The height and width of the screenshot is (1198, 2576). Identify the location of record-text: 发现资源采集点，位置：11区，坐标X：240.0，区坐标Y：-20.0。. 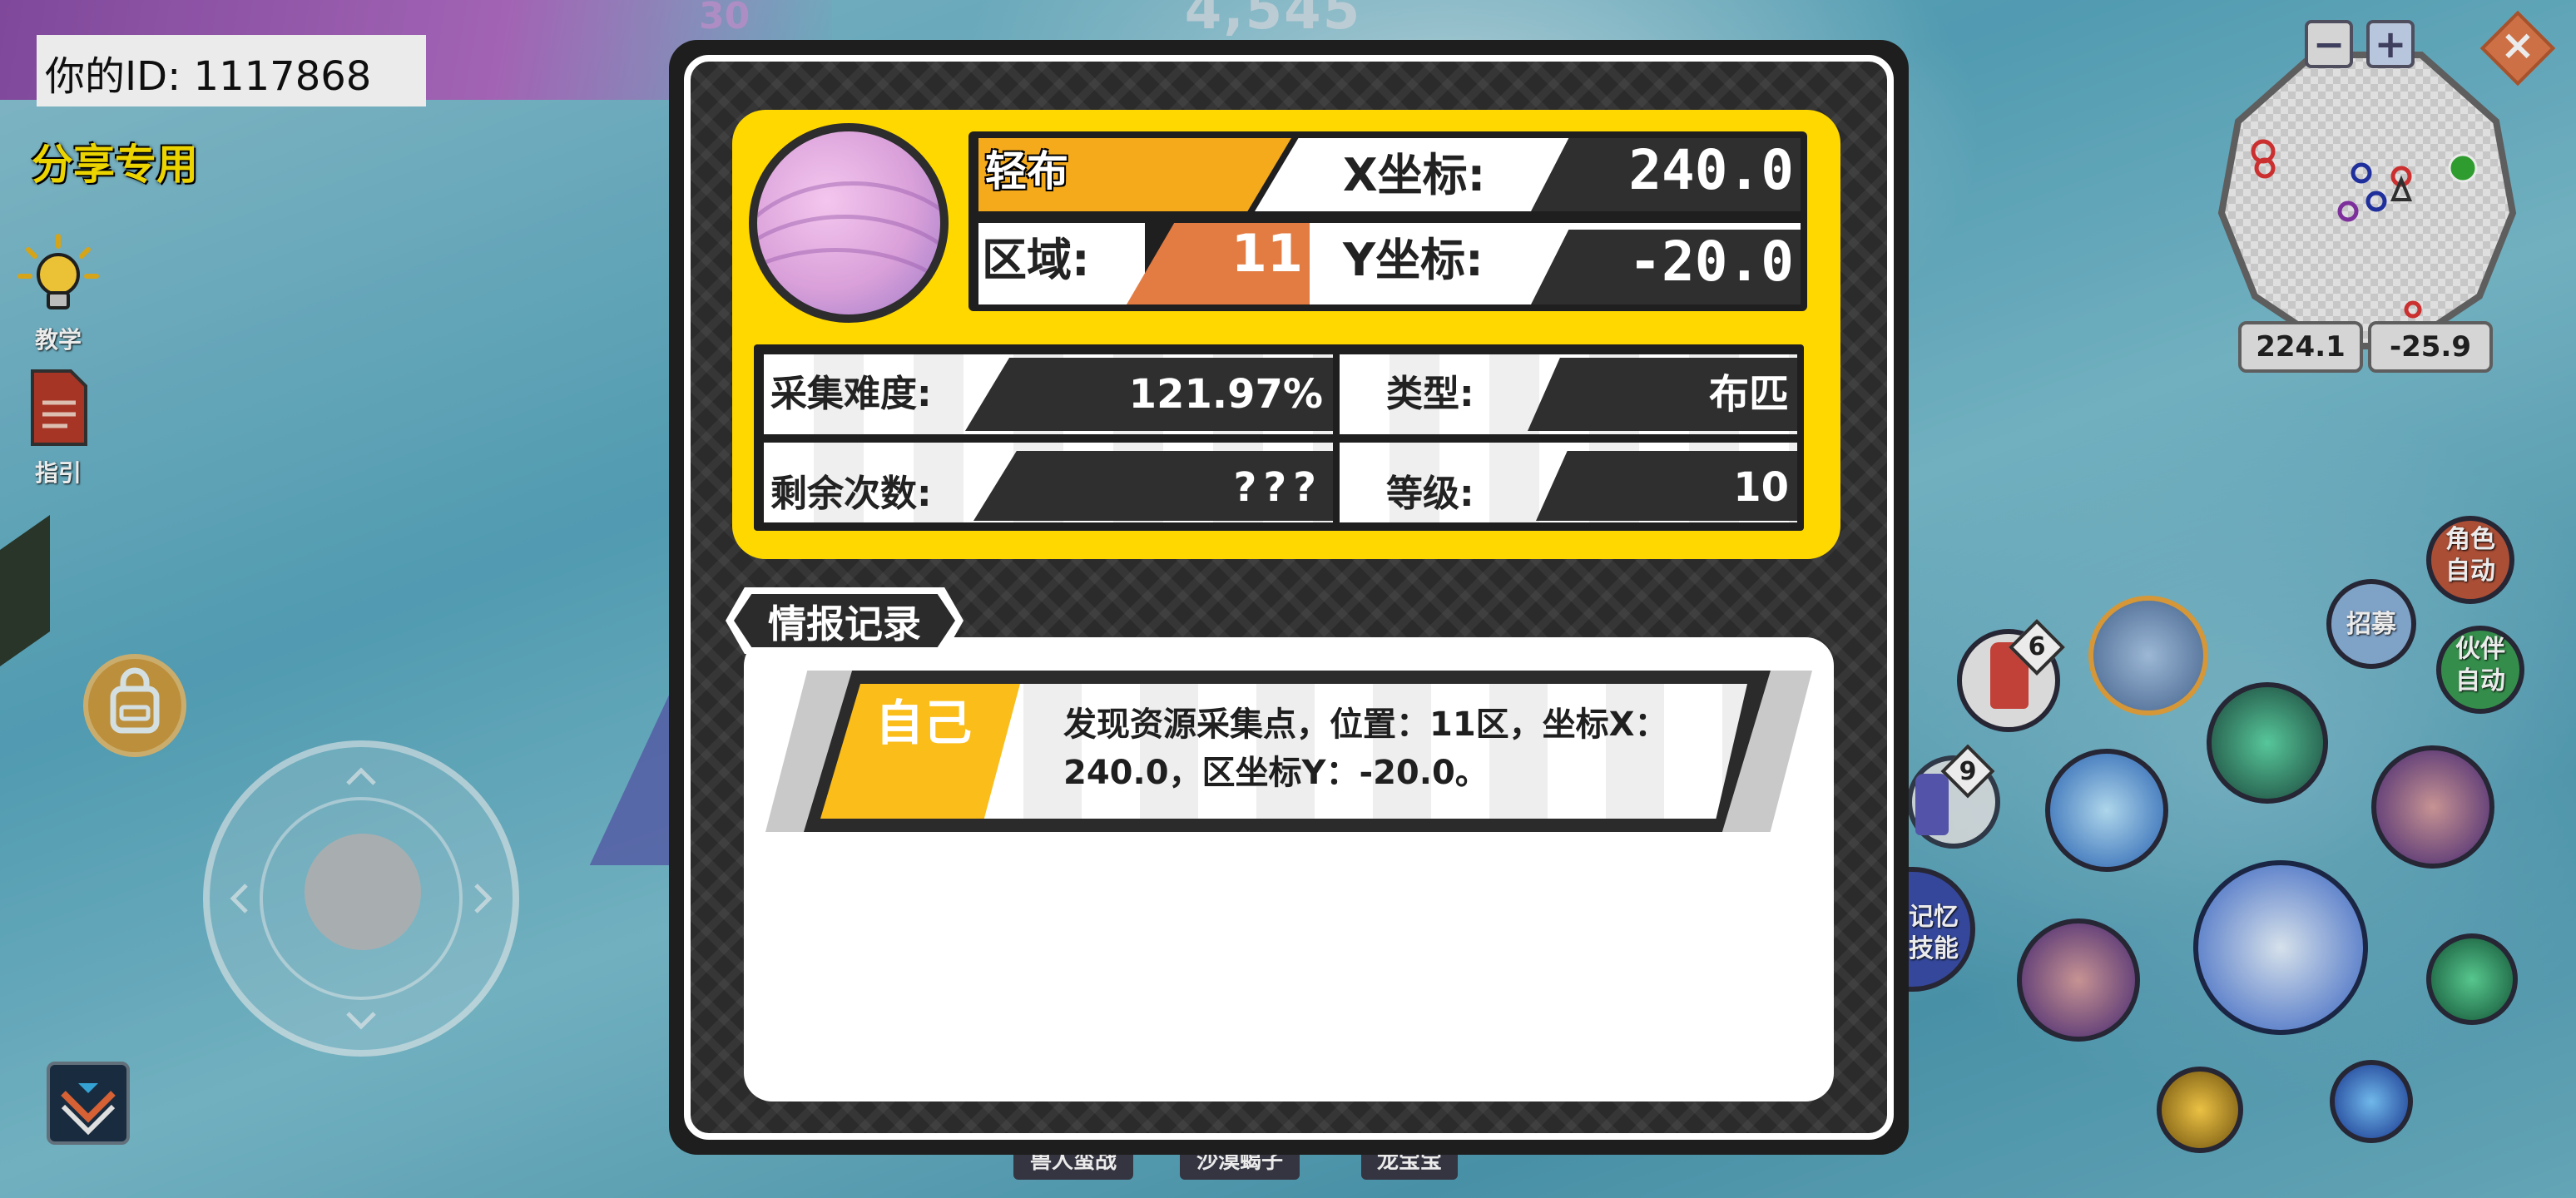
(1366, 749).